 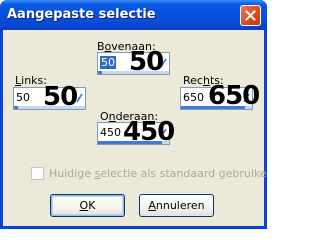 I want to click on close-button, so click(x=250, y=15).